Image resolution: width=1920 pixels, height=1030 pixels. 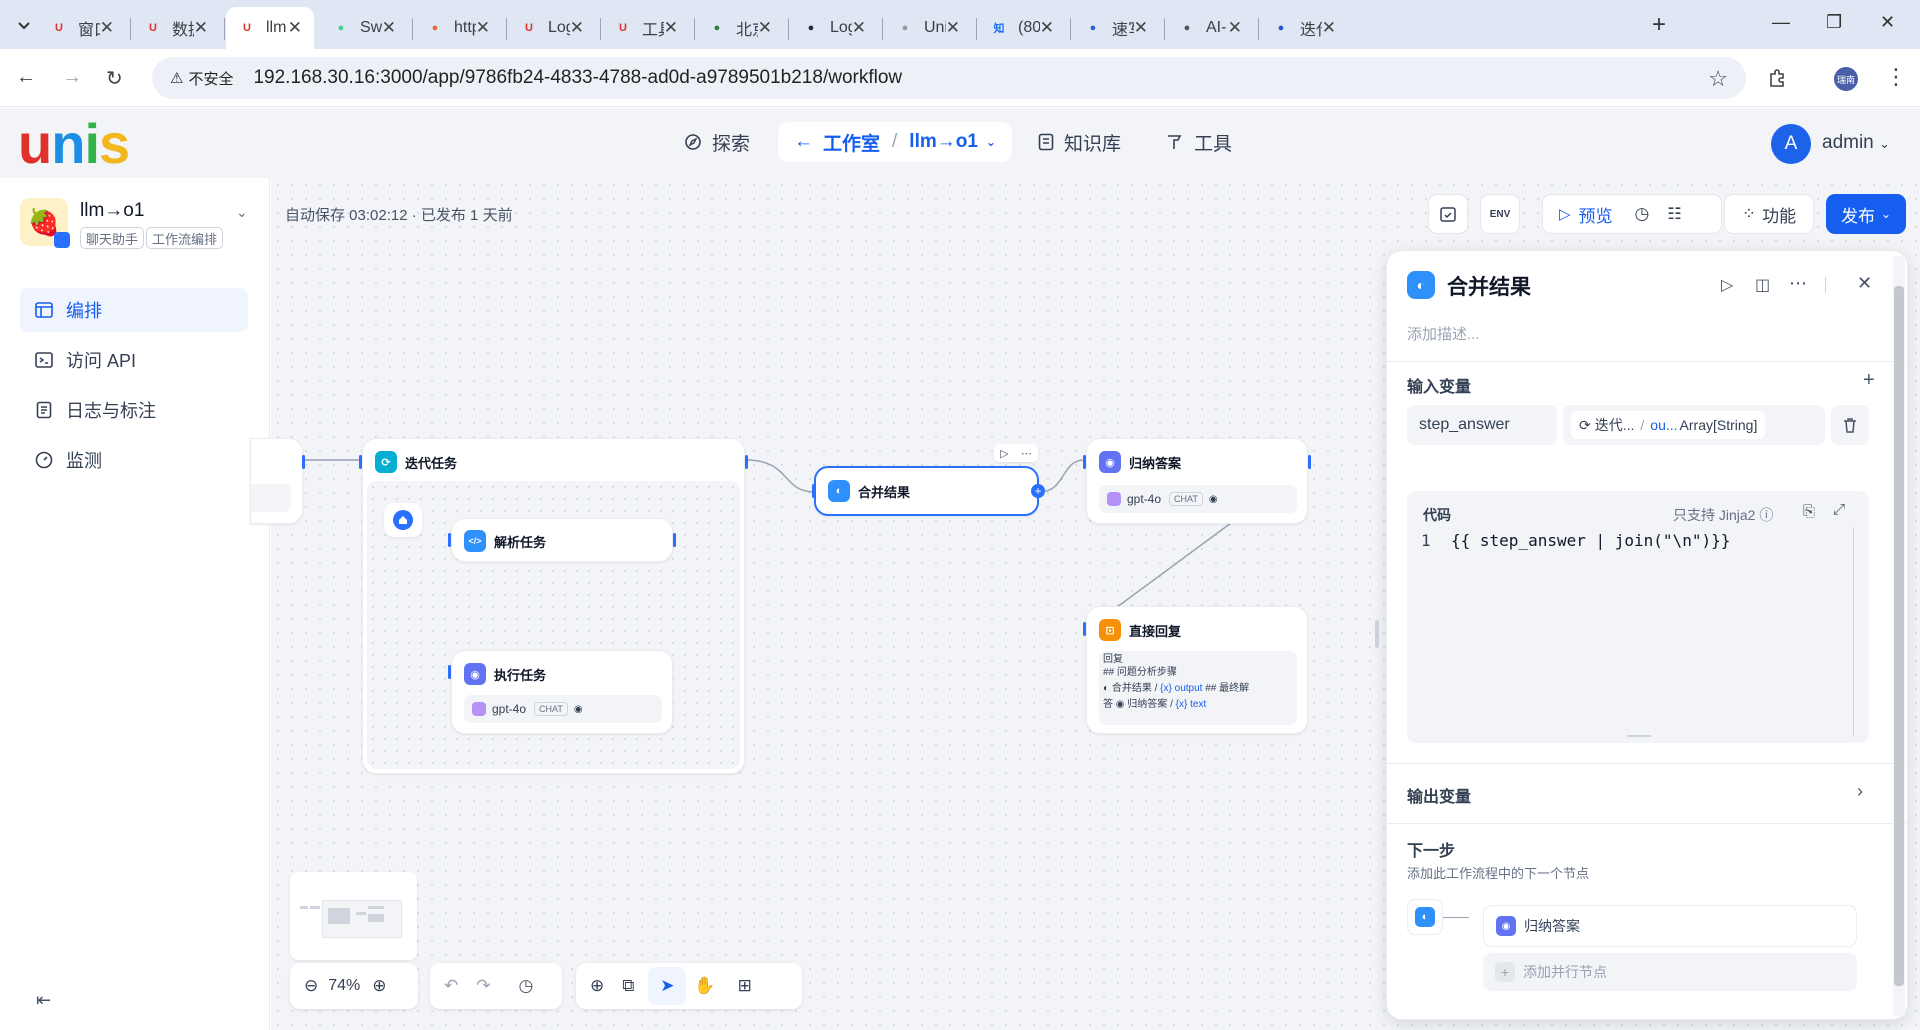 I want to click on code-text: {{ step_answer | join("\n")}}, so click(x=1590, y=540).